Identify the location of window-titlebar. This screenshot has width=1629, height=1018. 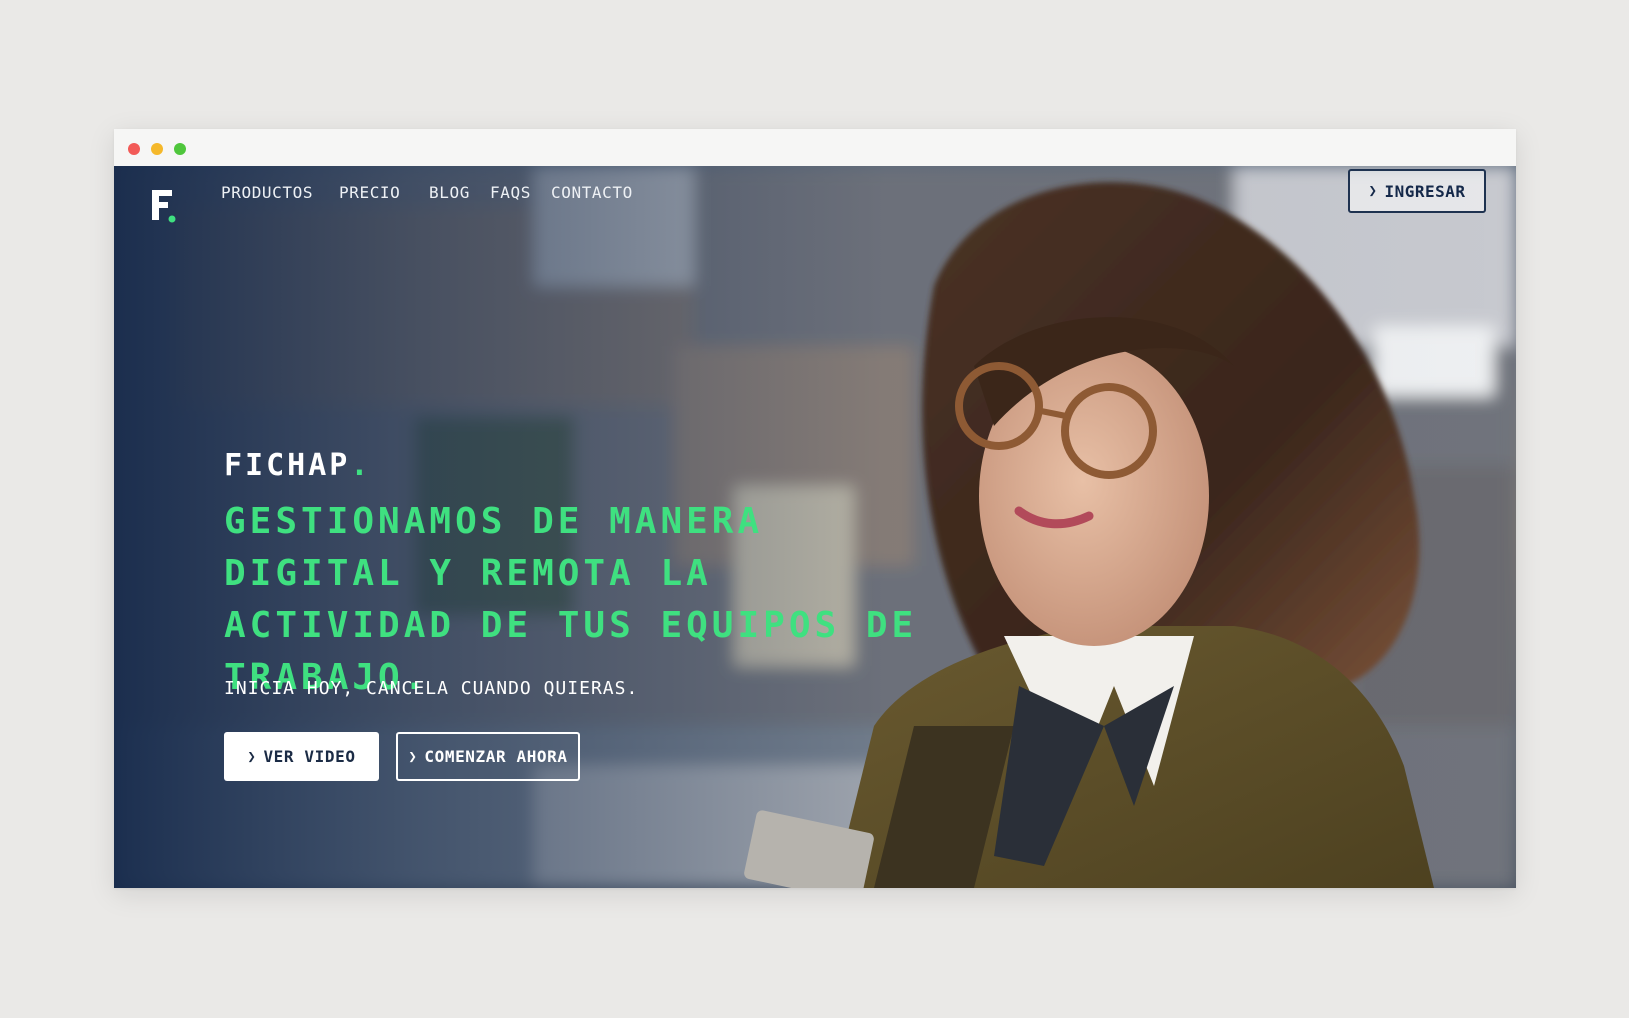
(815, 147).